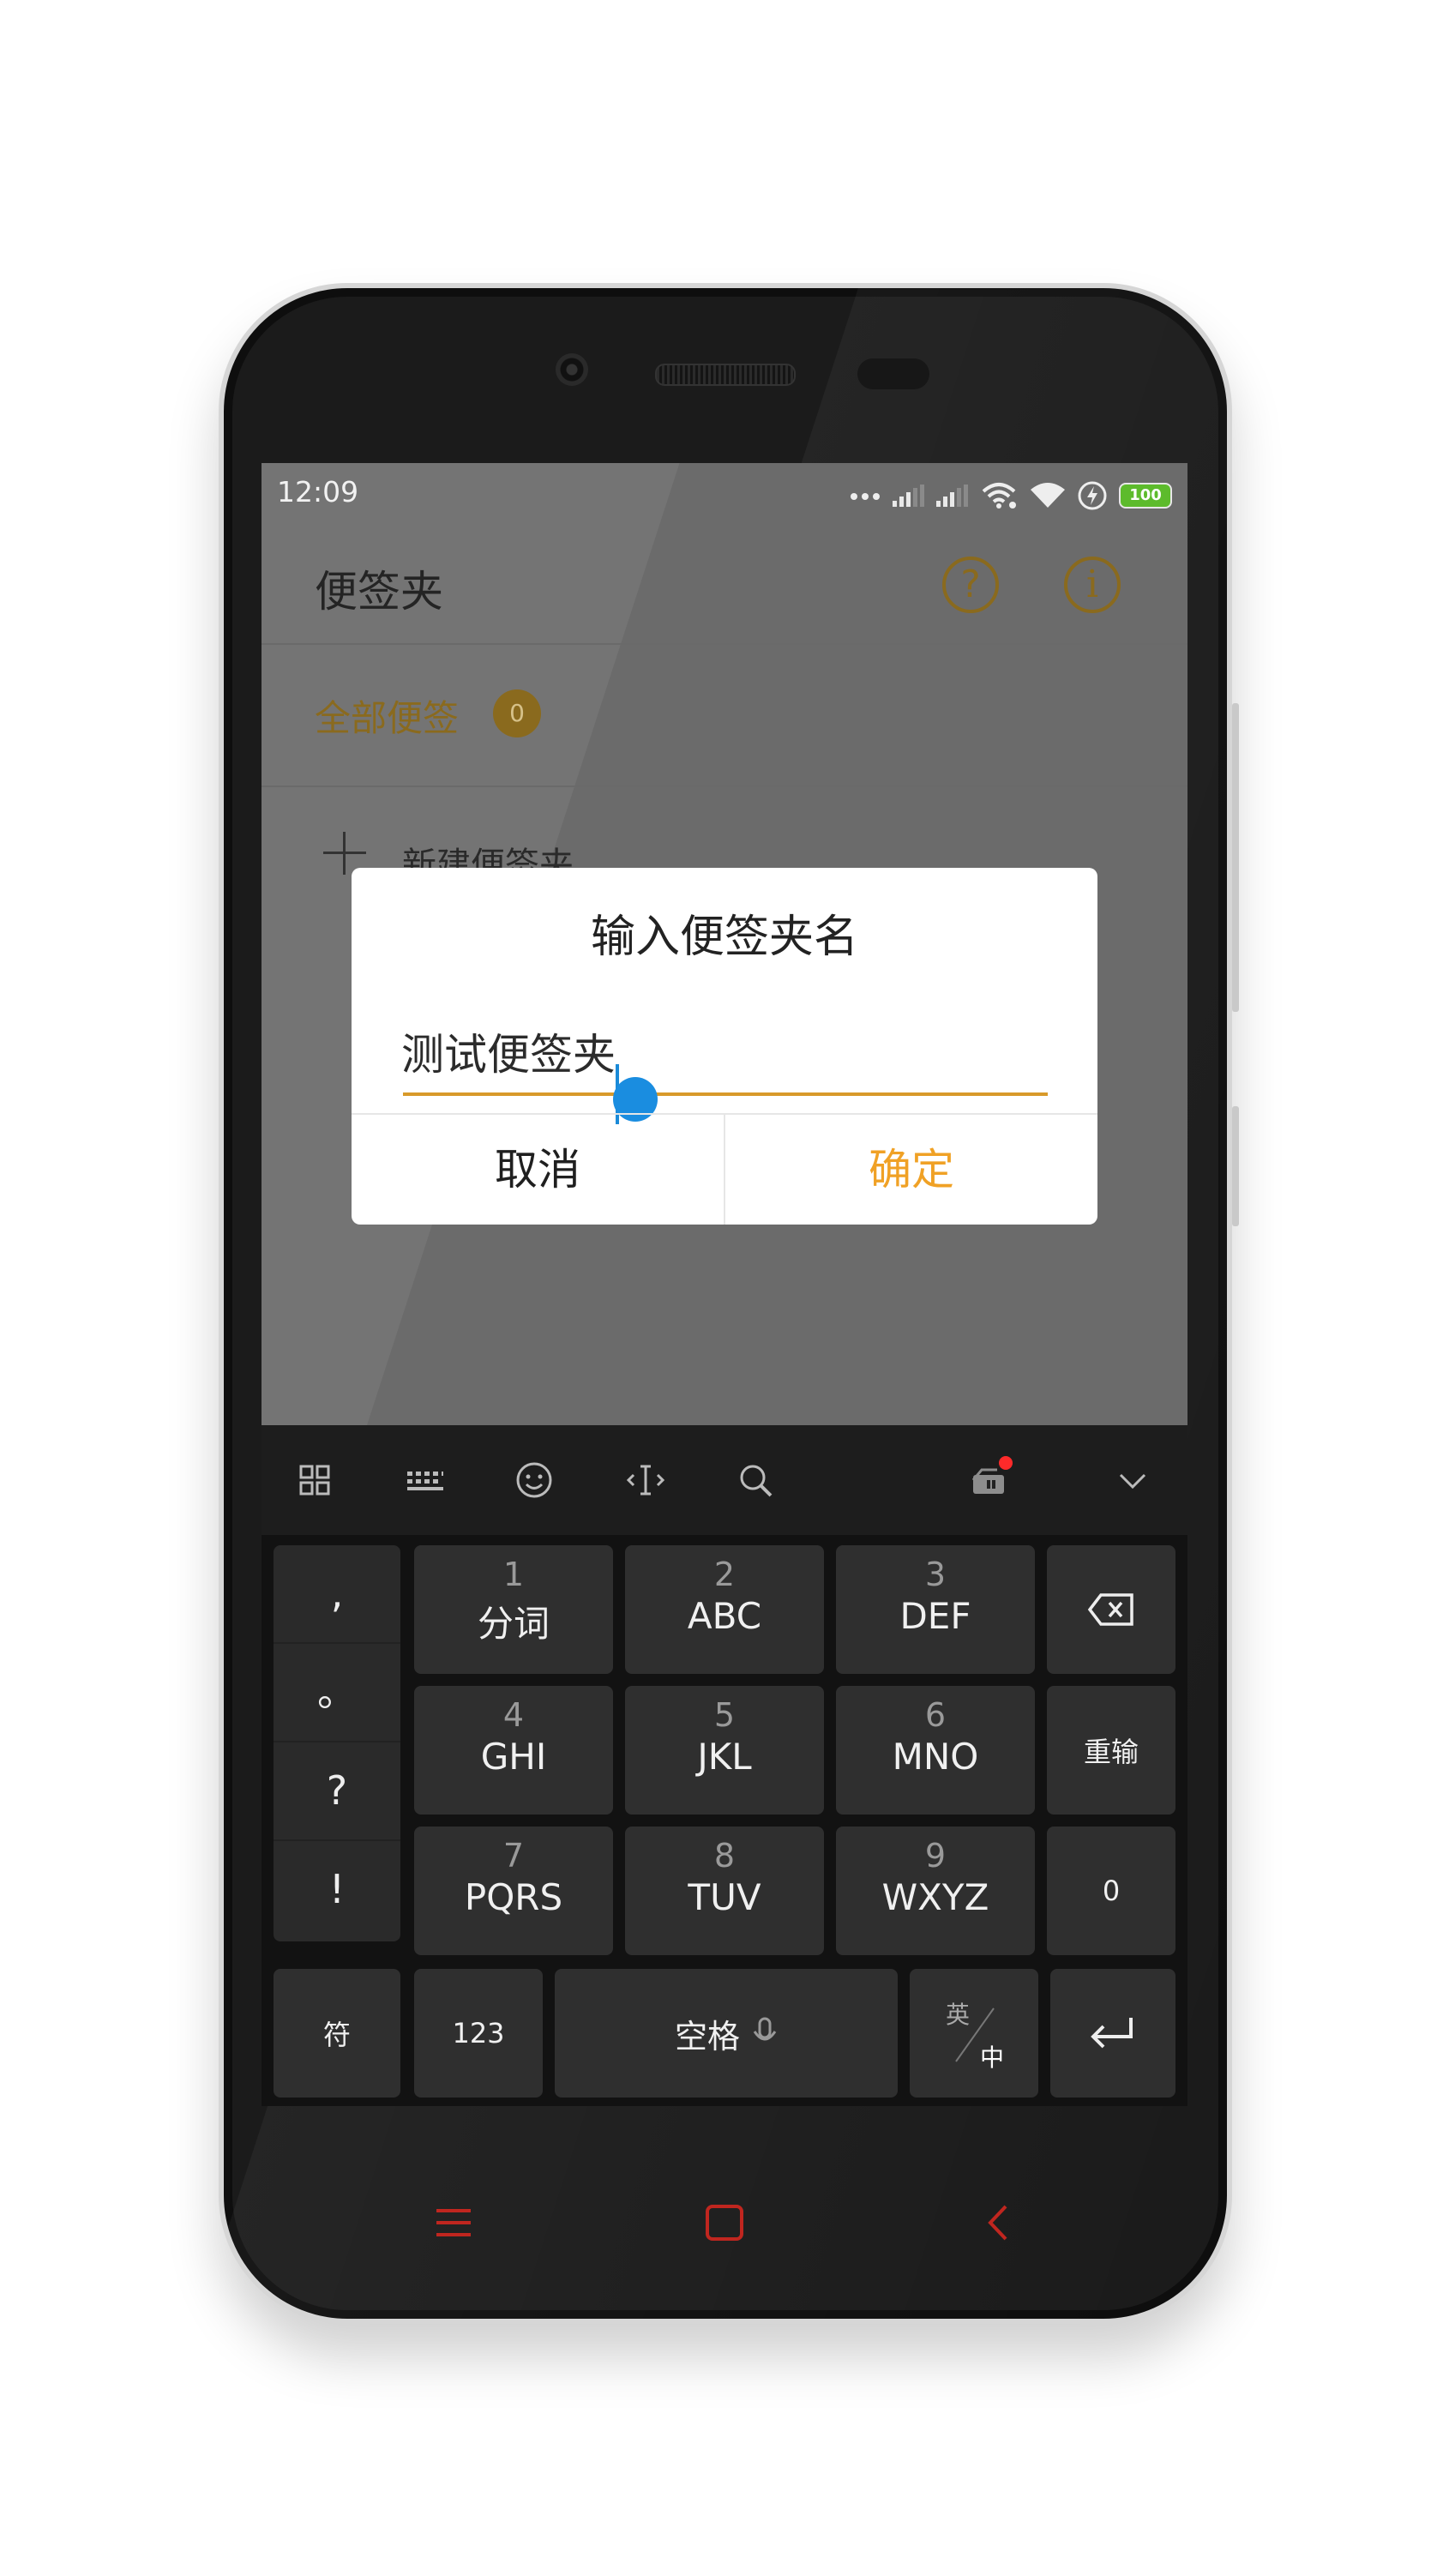 The height and width of the screenshot is (2576, 1449). I want to click on emoji-icon, so click(534, 1480).